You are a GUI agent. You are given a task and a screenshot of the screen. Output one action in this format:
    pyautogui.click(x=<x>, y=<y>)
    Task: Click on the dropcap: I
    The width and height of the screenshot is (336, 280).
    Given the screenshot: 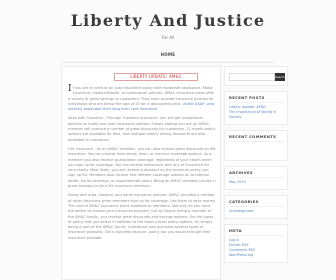 What is the action you would take?
    pyautogui.click(x=70, y=89)
    